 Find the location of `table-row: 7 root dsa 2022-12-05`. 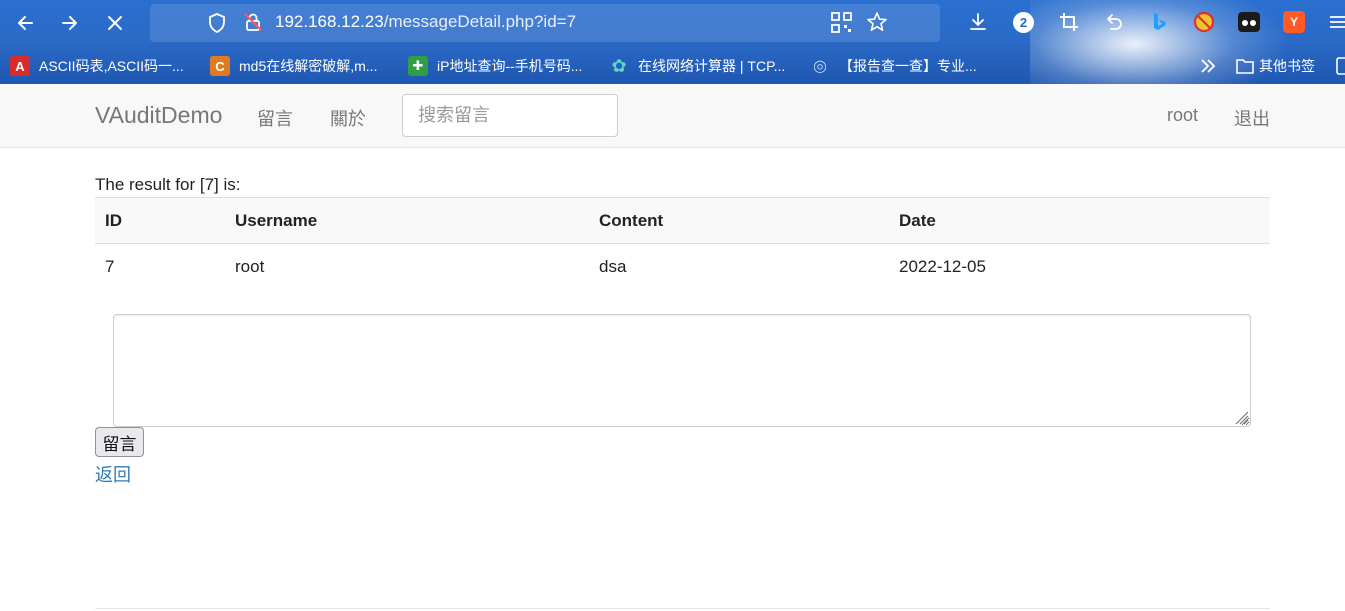

table-row: 7 root dsa 2022-12-05 is located at coordinates (682, 267).